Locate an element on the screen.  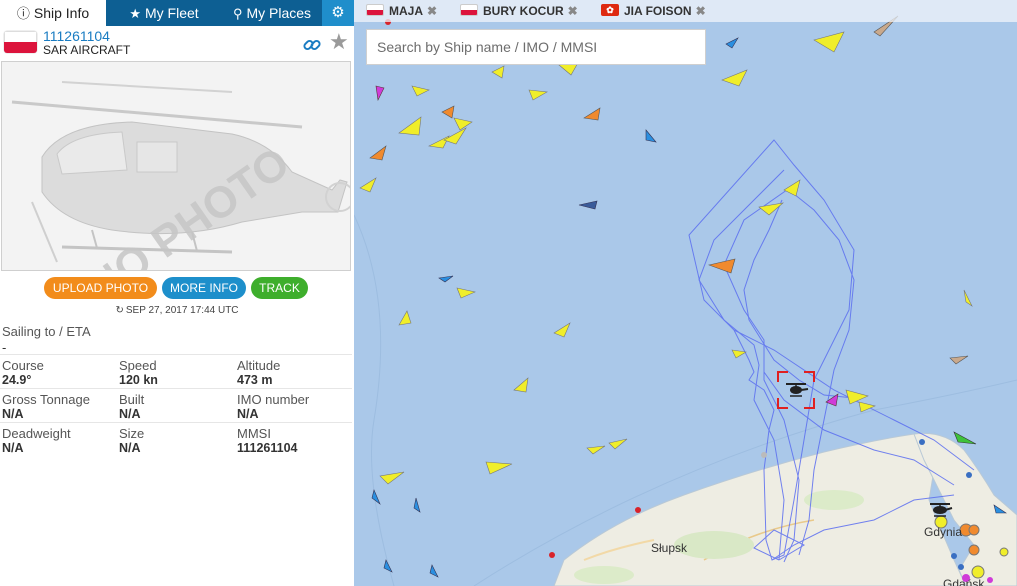
gross-tonnage-cell: Gross Tonnage N/A is located at coordinates (46, 406).